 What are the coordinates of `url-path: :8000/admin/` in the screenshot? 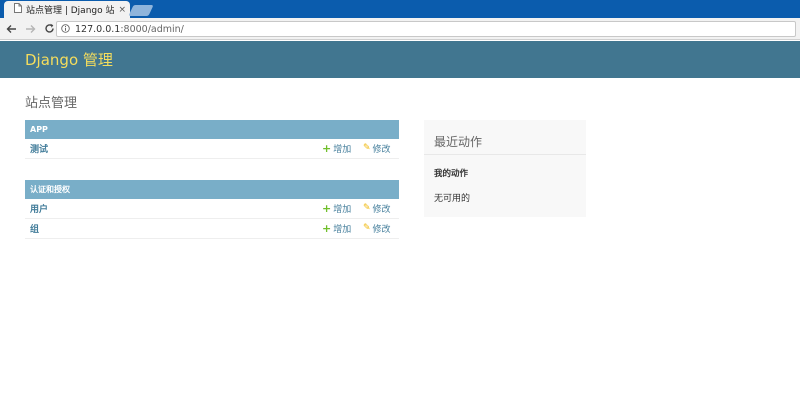 It's located at (152, 29).